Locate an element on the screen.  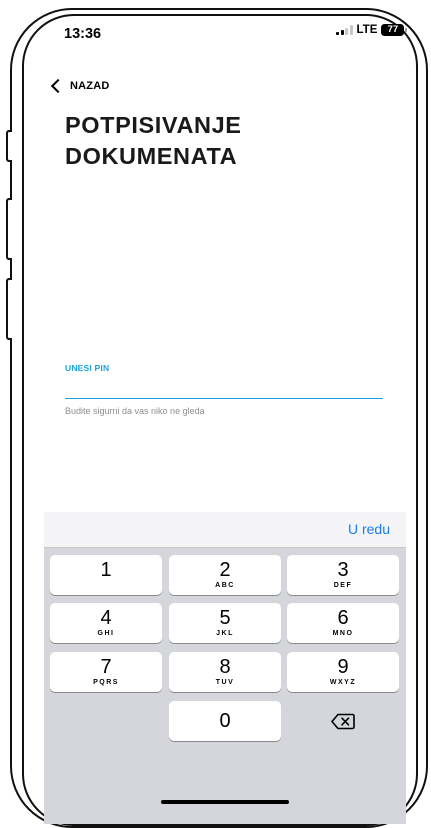
status-time: 13:36 is located at coordinates (83, 34).